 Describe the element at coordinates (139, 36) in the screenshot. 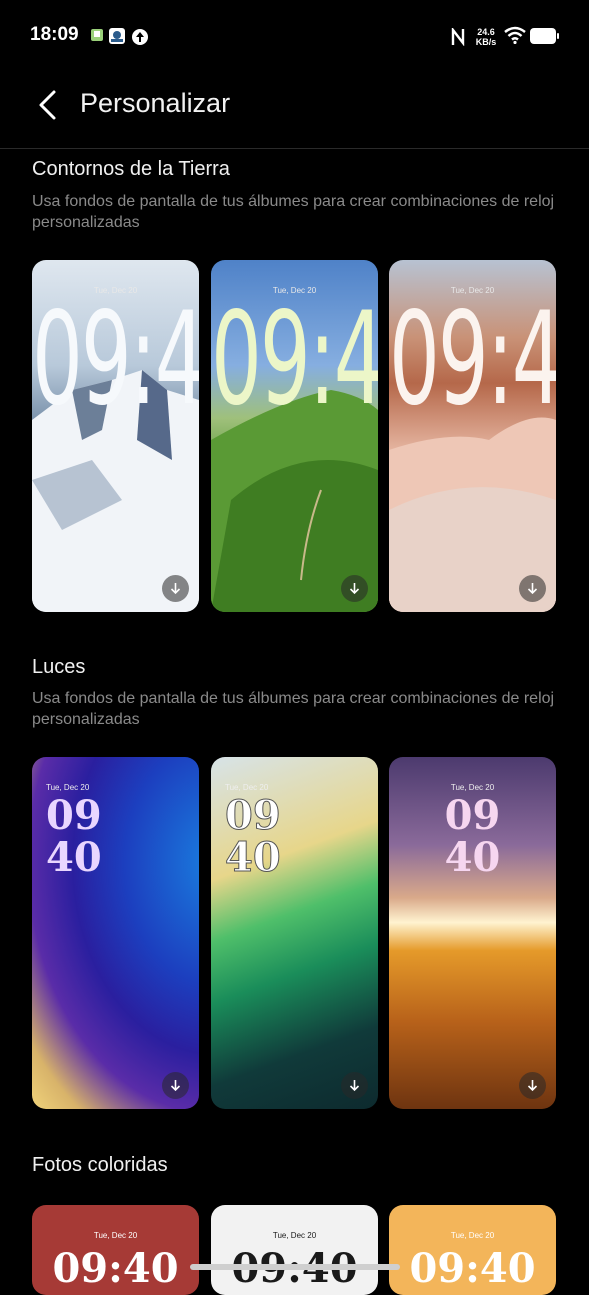

I see `upload-arrow-icon` at that location.